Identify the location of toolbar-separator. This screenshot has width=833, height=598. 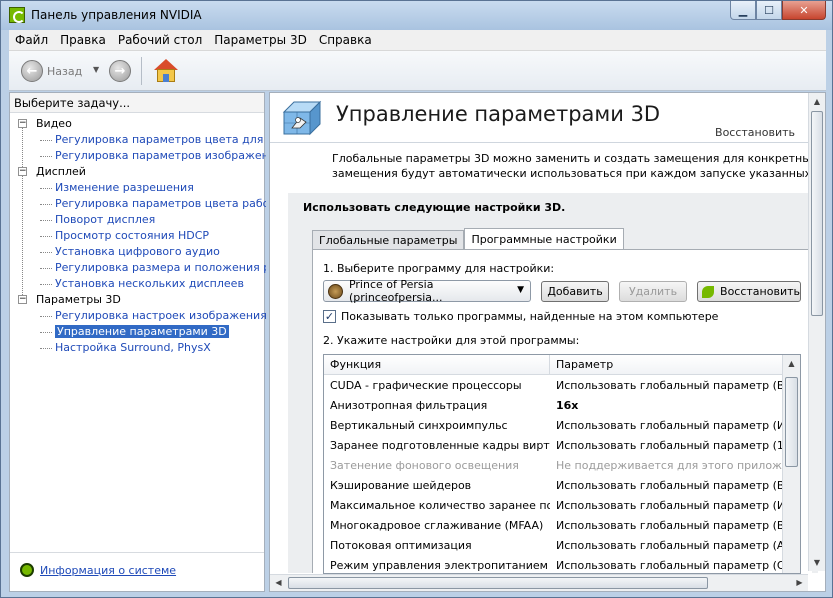
(141, 71).